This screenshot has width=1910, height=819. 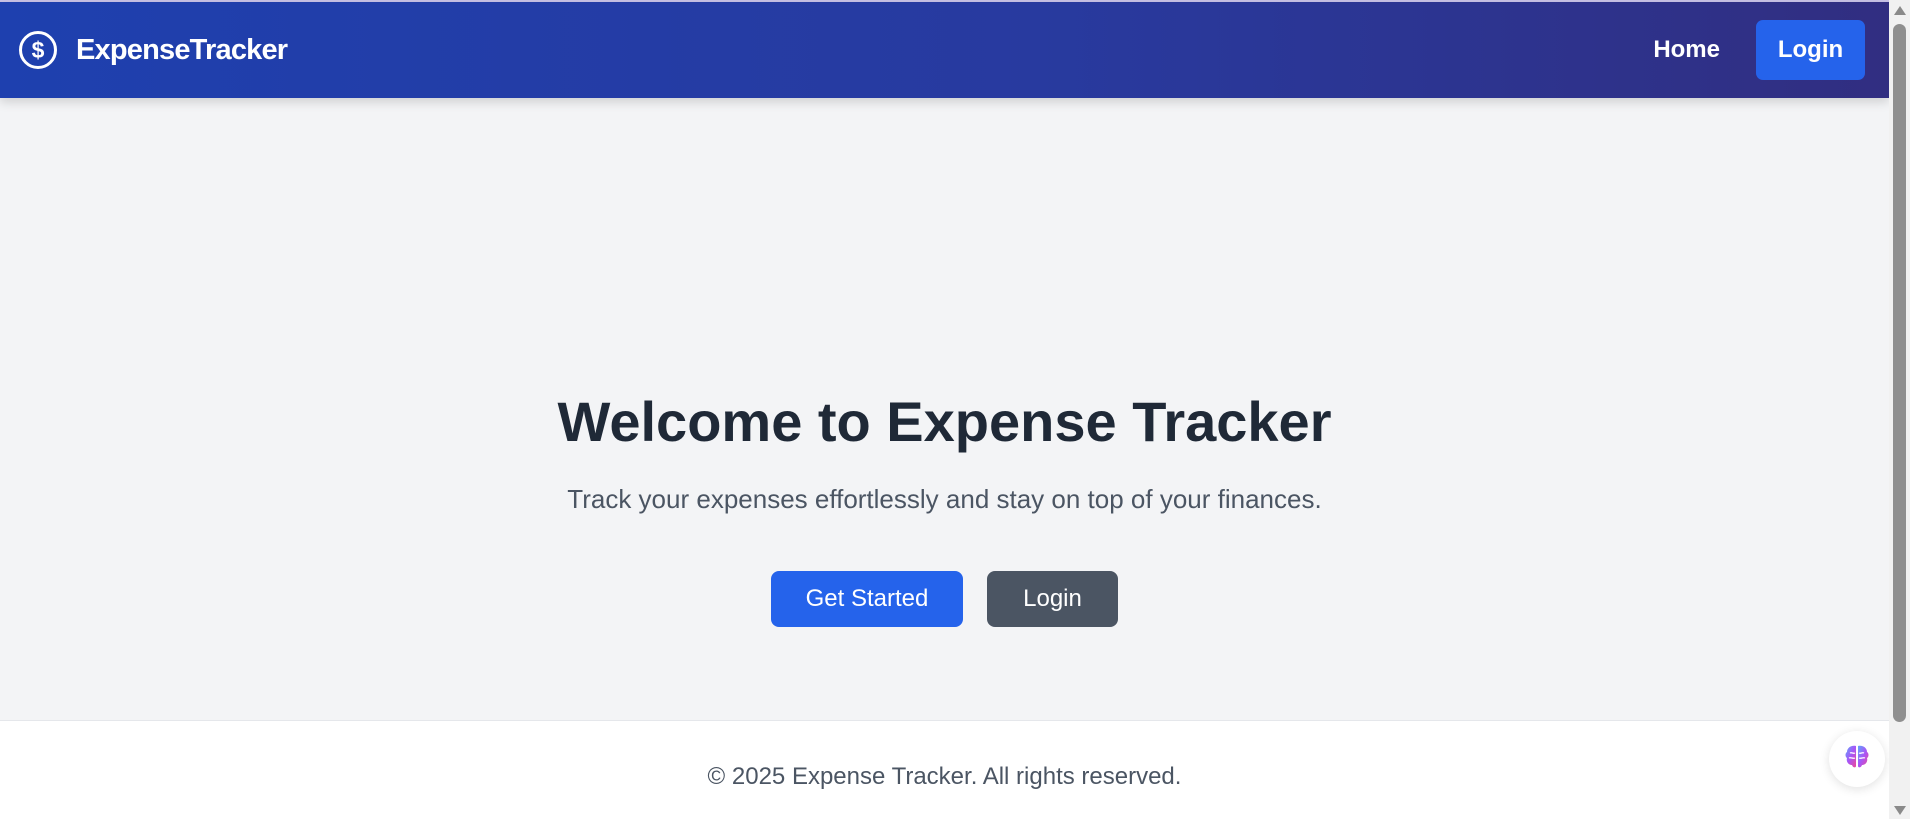 I want to click on hero-title: Welcome to Expense Tracker, so click(x=944, y=421).